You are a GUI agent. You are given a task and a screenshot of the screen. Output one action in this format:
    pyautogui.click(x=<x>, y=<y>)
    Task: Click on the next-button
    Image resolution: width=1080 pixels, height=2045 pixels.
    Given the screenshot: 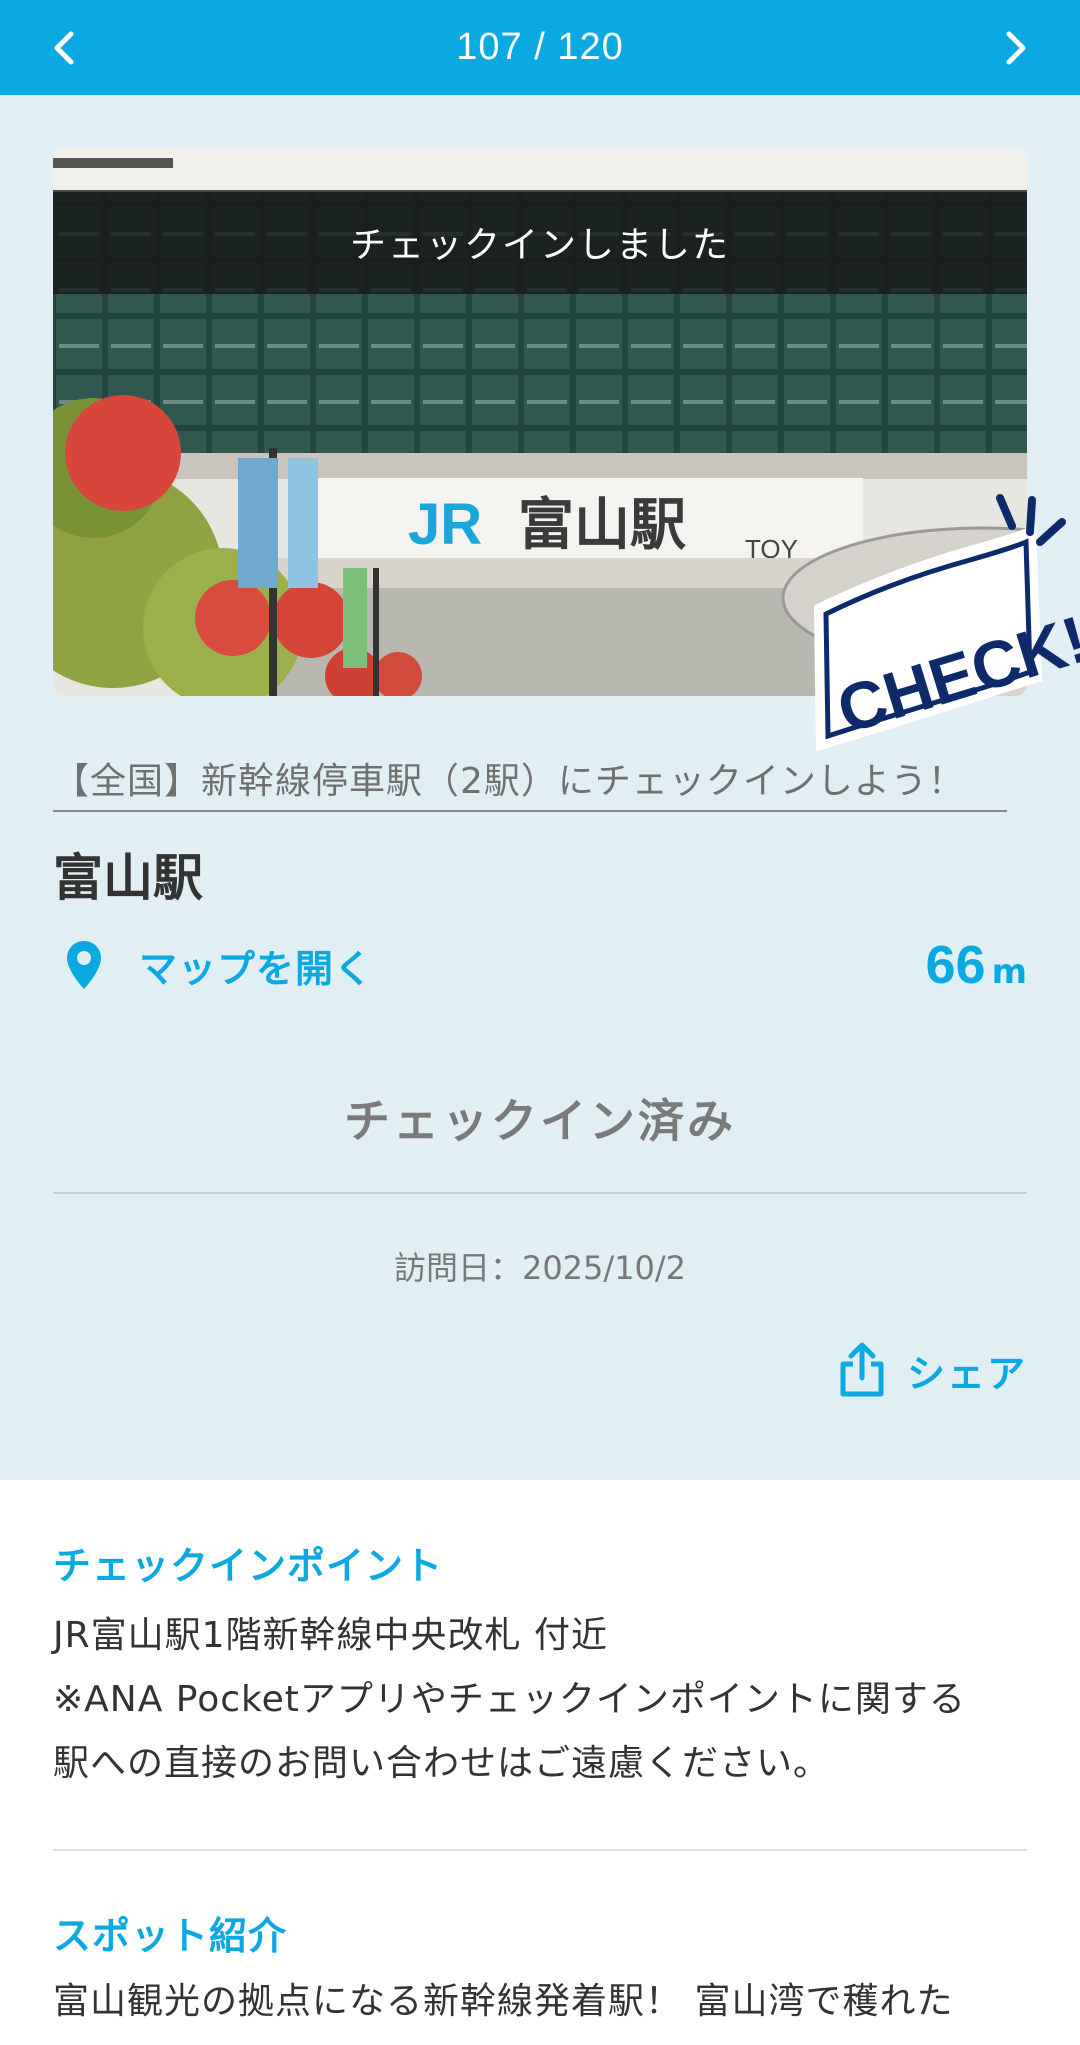 What is the action you would take?
    pyautogui.click(x=1016, y=48)
    